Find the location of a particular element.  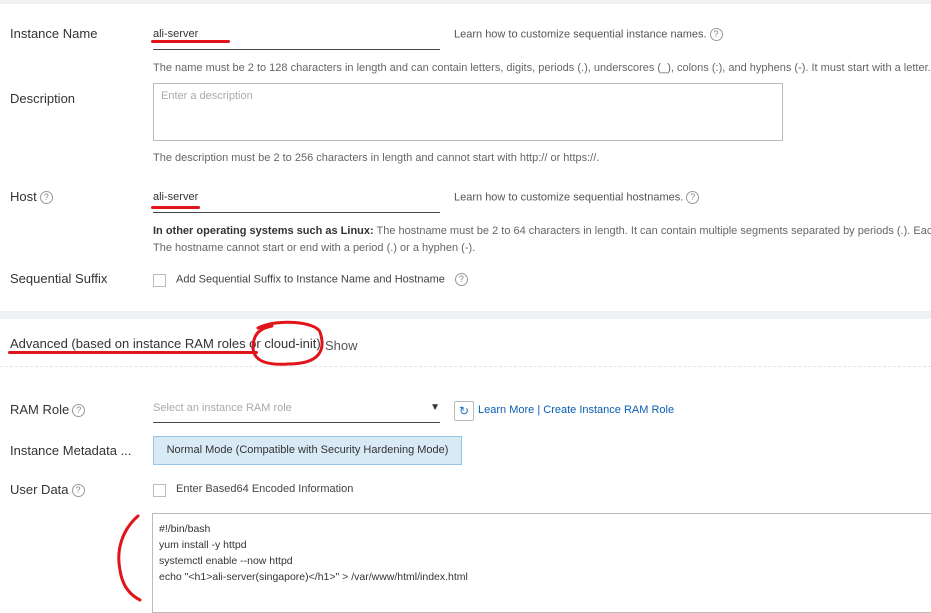

host-input: ali-server is located at coordinates (296, 202).